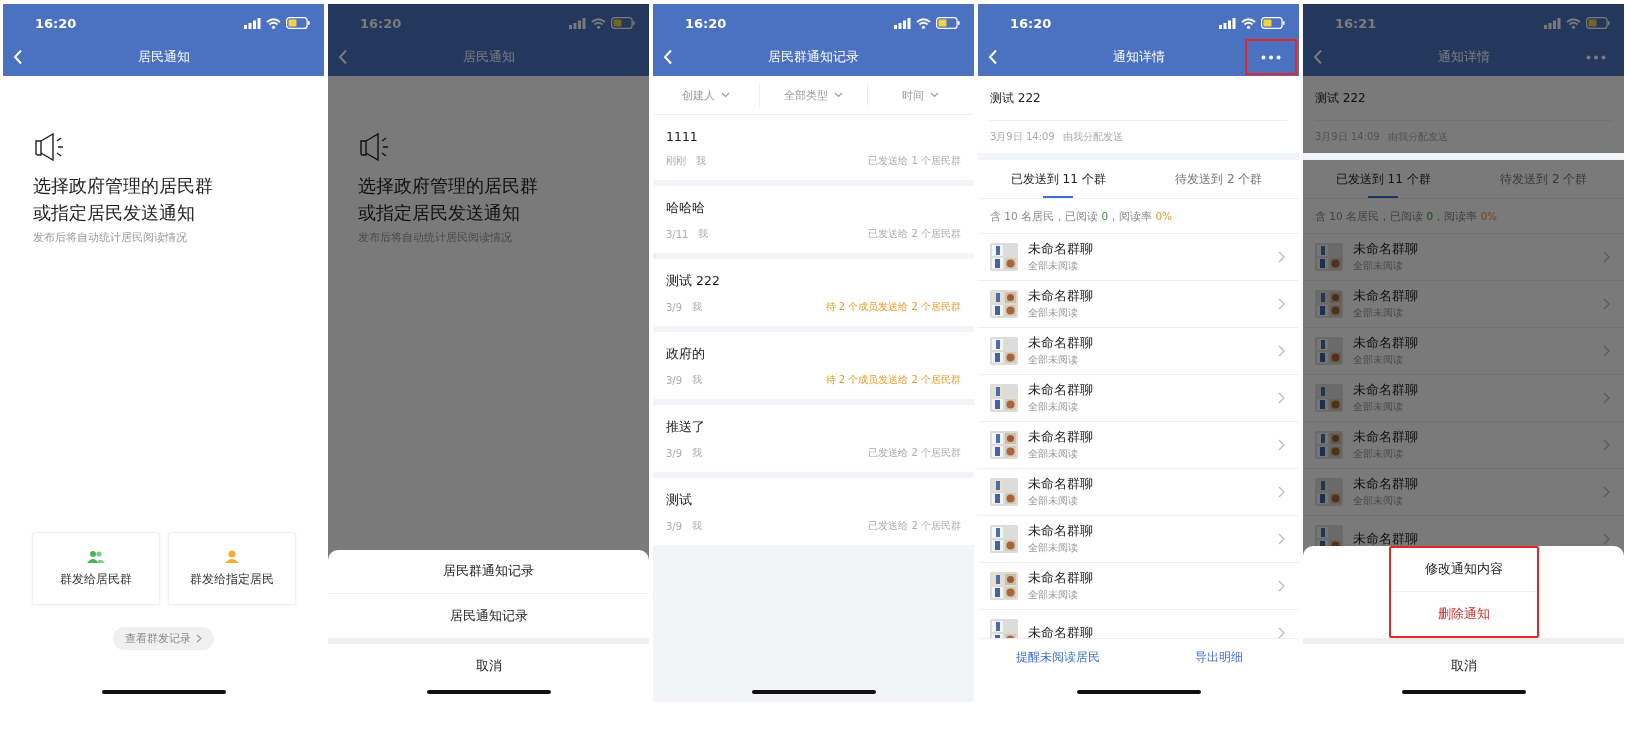 The image size is (1630, 734). Describe the element at coordinates (1463, 614) in the screenshot. I see `sheet-option: 删除通知` at that location.